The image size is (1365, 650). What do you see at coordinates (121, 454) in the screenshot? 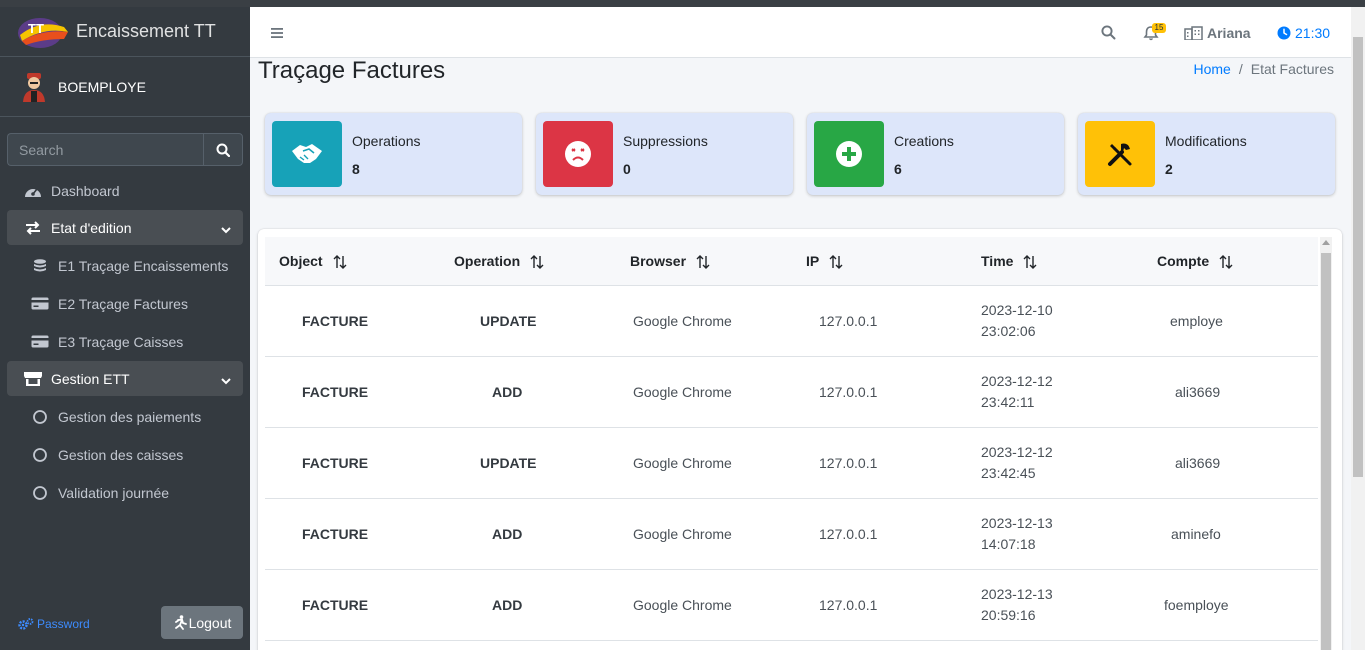
I see `sidebar-item-label: Gestion des caisses` at bounding box center [121, 454].